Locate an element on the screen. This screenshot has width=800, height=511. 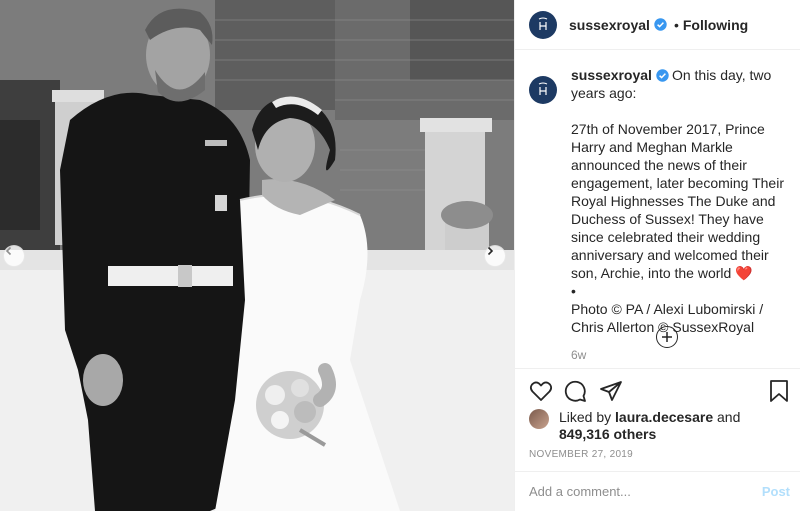
caption-avatar is located at coordinates (543, 90).